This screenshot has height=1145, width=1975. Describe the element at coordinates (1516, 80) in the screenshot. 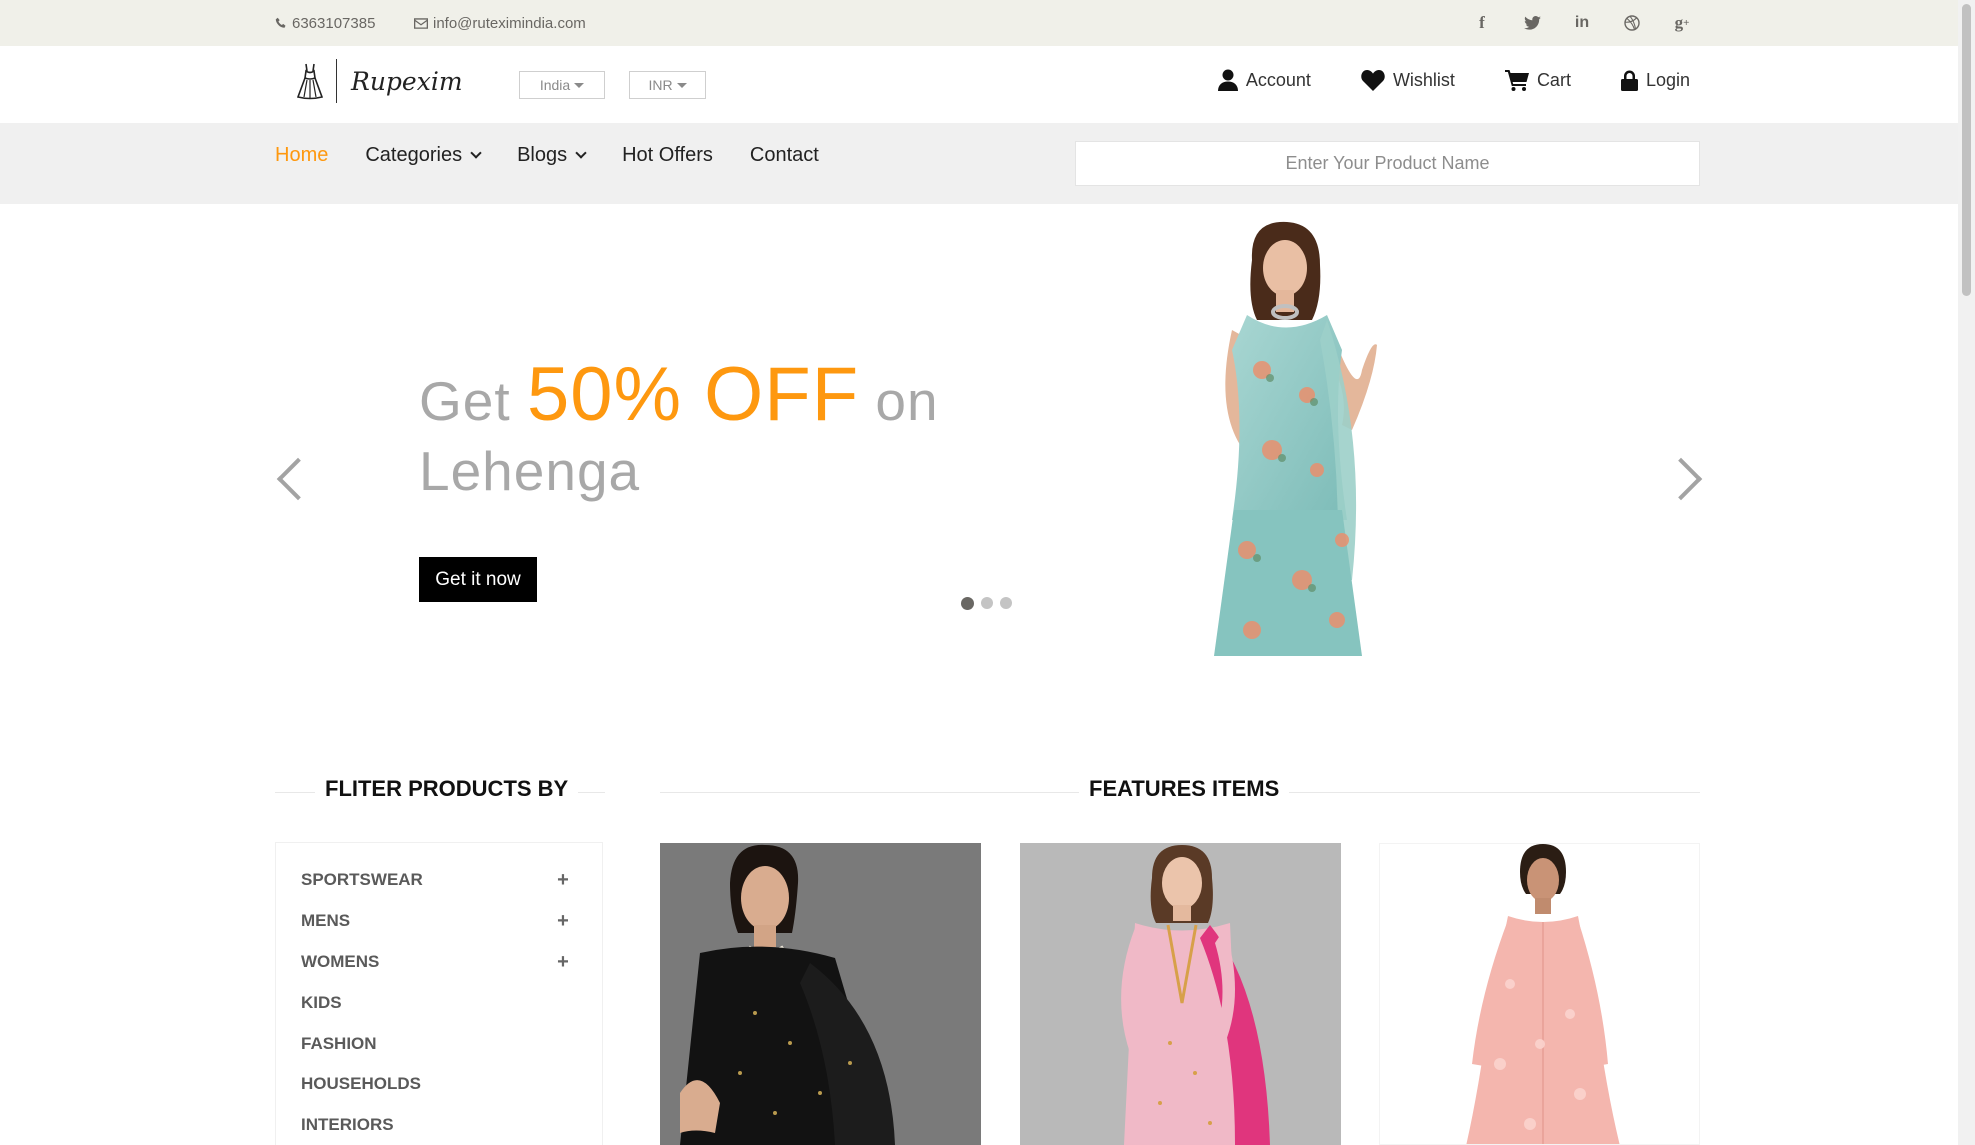

I see `cart-icon` at that location.